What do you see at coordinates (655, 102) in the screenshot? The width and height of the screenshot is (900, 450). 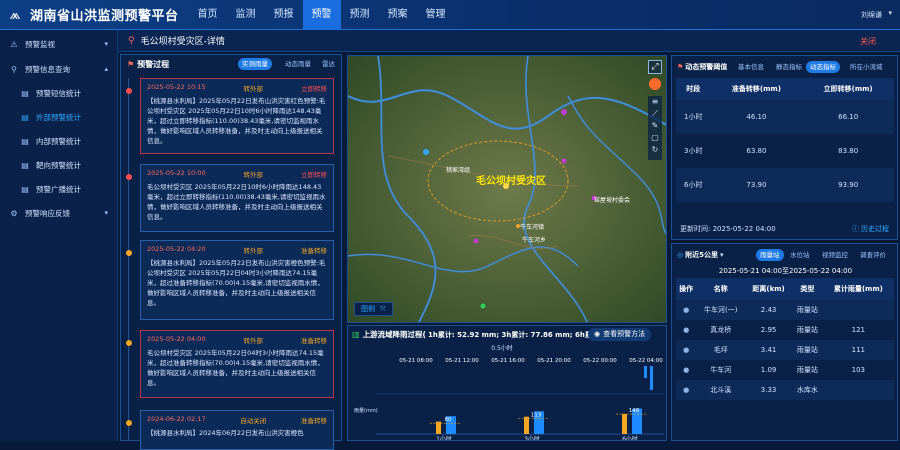 I see `layers-icon: ≡` at bounding box center [655, 102].